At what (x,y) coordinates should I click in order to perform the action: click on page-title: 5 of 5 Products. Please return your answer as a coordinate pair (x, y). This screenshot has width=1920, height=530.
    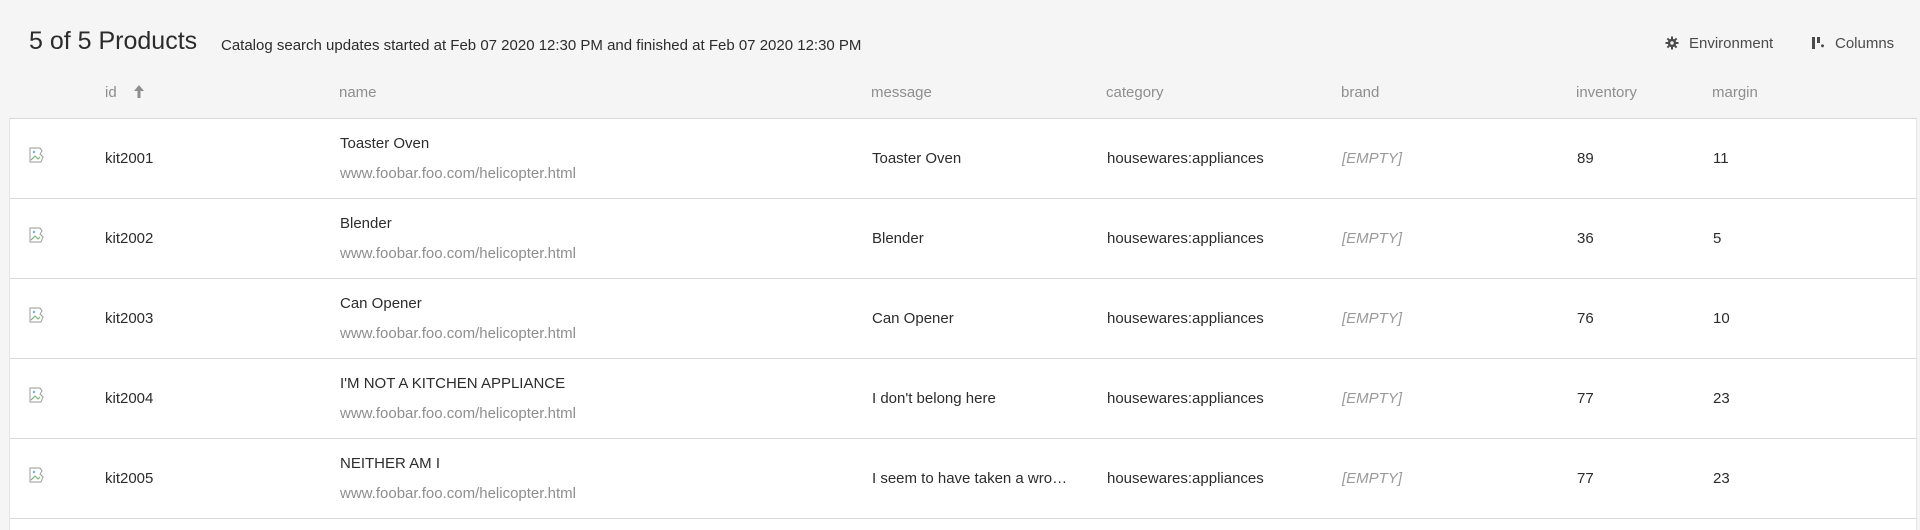
    Looking at the image, I should click on (113, 41).